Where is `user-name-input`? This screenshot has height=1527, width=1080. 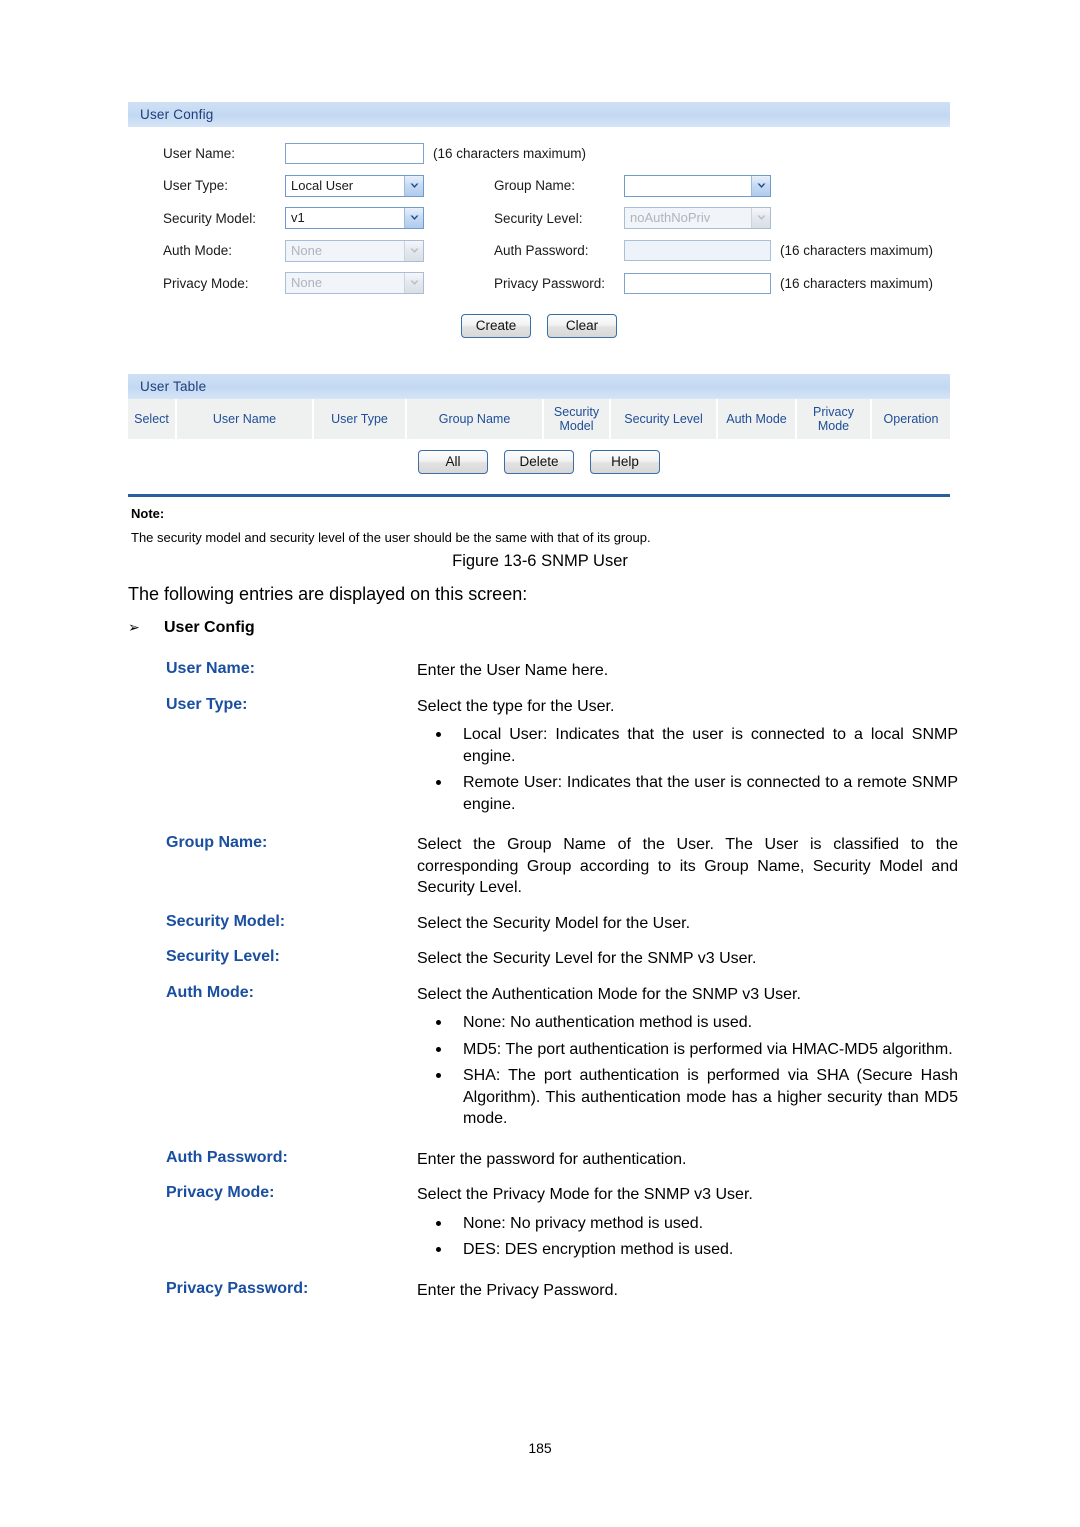 user-name-input is located at coordinates (354, 153).